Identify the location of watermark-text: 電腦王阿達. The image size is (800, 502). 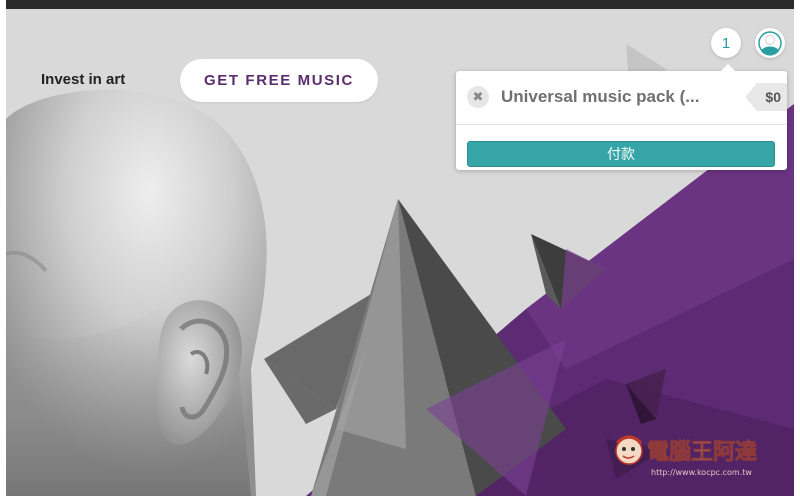
(702, 452).